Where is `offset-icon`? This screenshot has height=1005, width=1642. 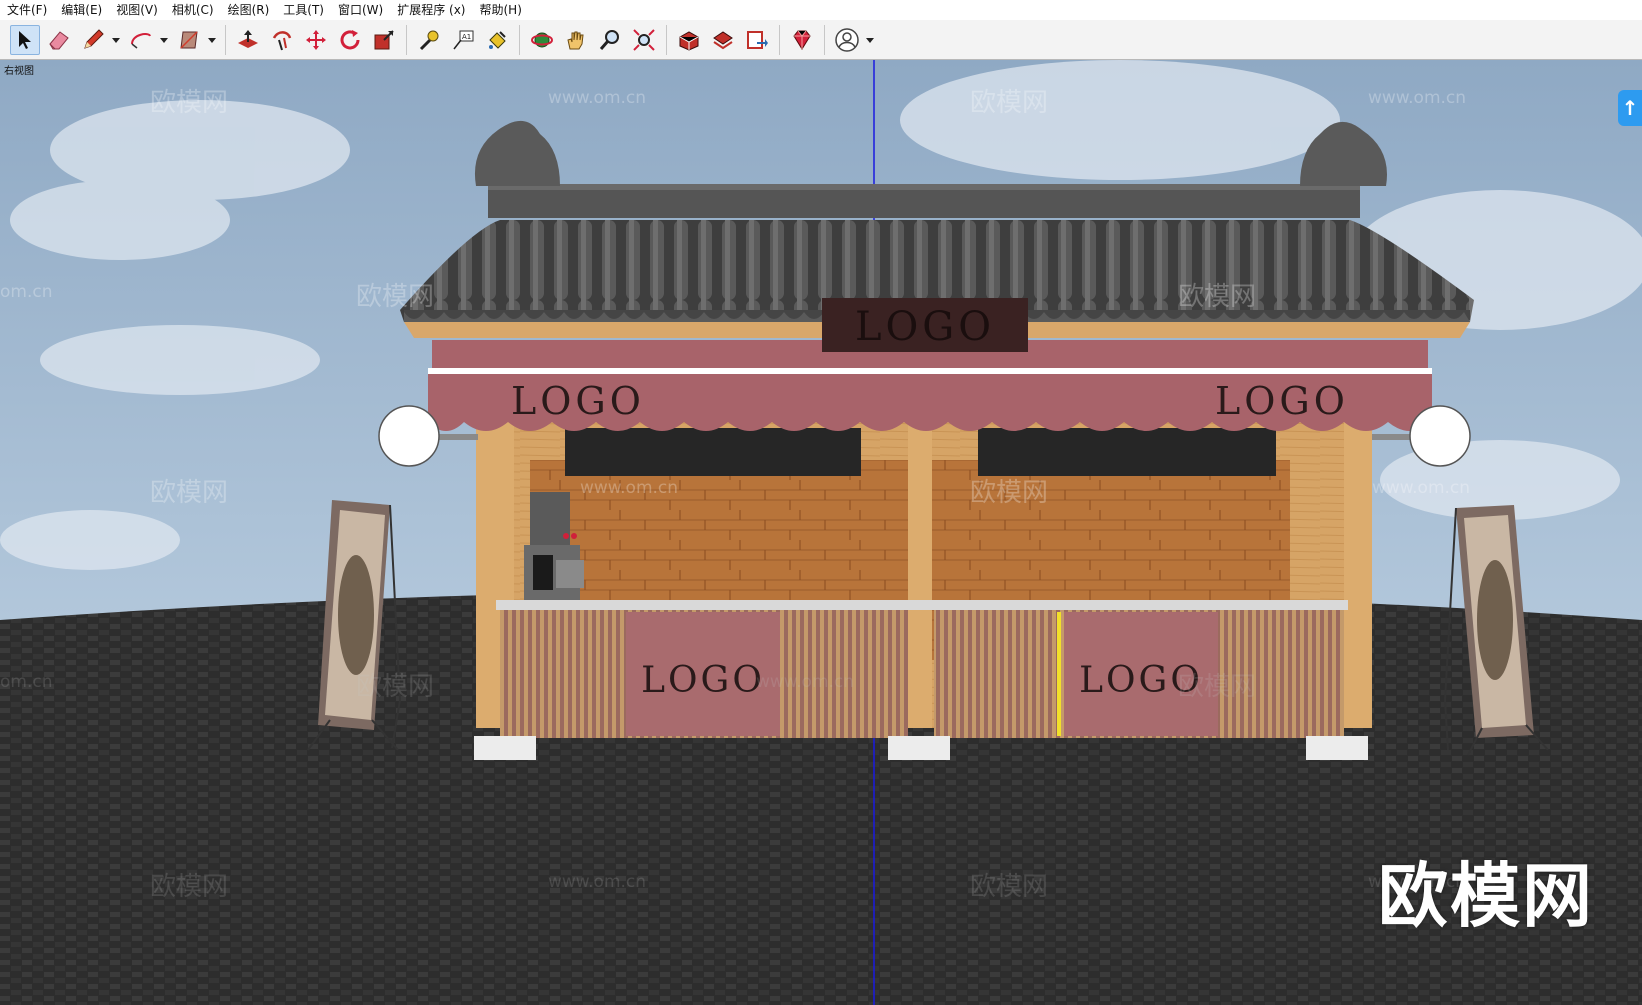
offset-icon is located at coordinates (282, 40).